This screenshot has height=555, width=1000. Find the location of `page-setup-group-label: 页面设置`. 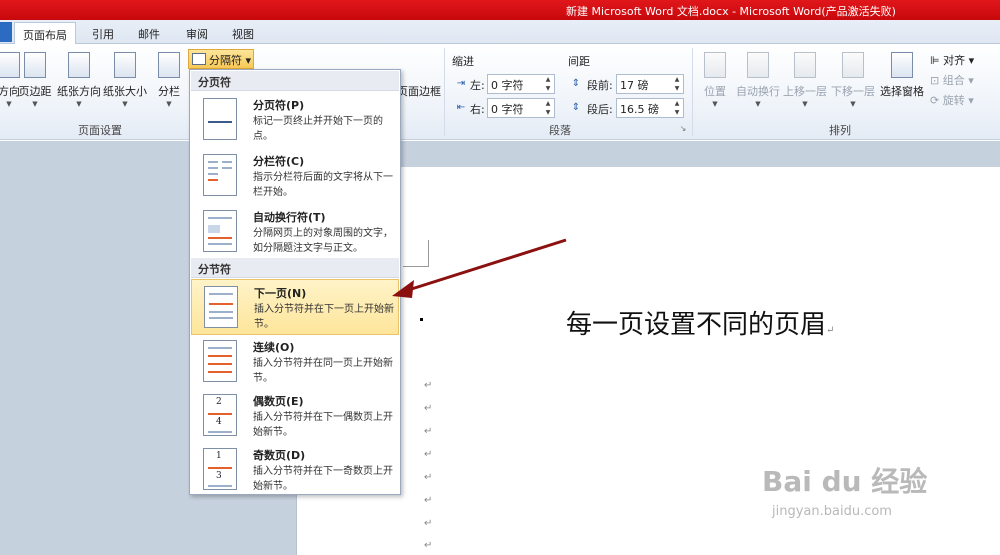

page-setup-group-label: 页面设置 is located at coordinates (100, 130).